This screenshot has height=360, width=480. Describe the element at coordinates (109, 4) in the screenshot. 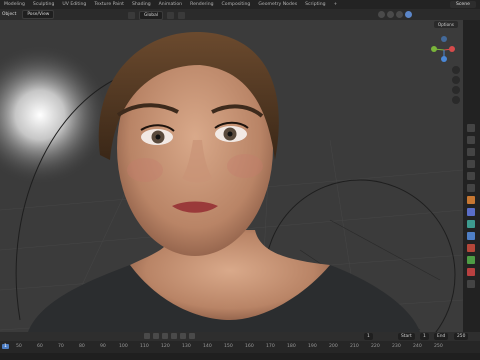

I see `tab-texture-paint: Texture Paint` at that location.